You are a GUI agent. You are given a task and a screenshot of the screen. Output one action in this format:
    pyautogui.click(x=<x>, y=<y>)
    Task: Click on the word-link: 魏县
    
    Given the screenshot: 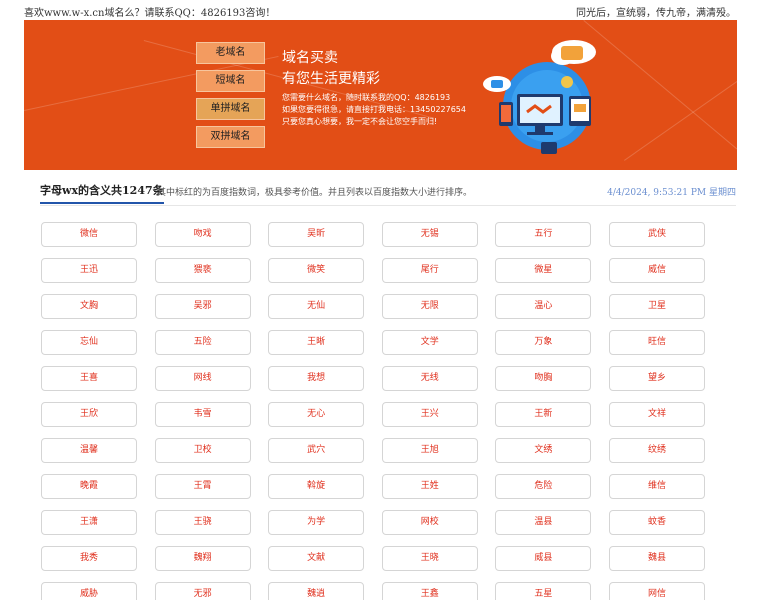 What is the action you would take?
    pyautogui.click(x=657, y=558)
    